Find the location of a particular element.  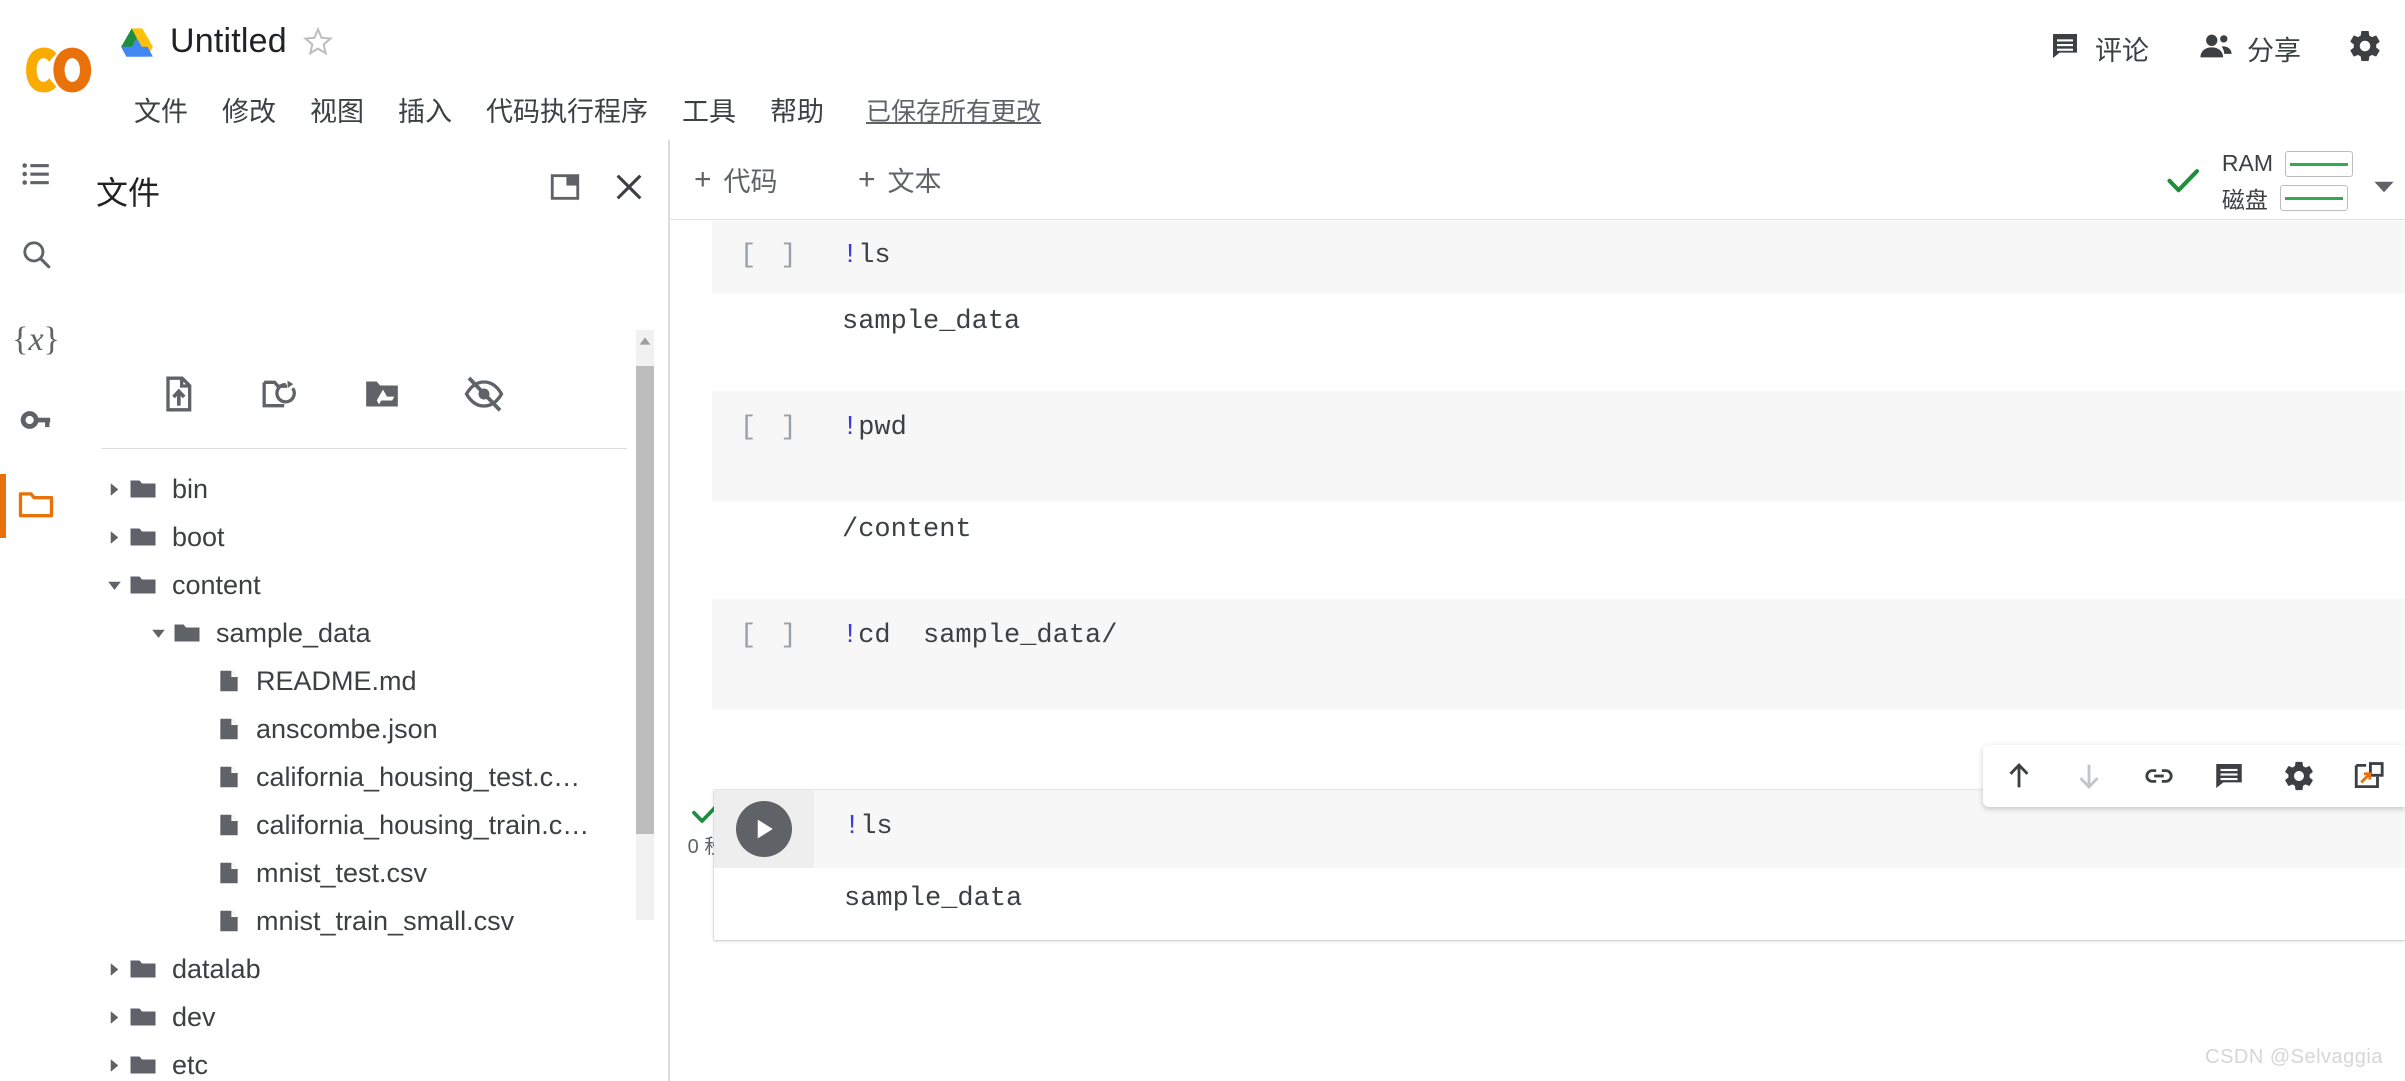

colab-logo is located at coordinates (59, 70).